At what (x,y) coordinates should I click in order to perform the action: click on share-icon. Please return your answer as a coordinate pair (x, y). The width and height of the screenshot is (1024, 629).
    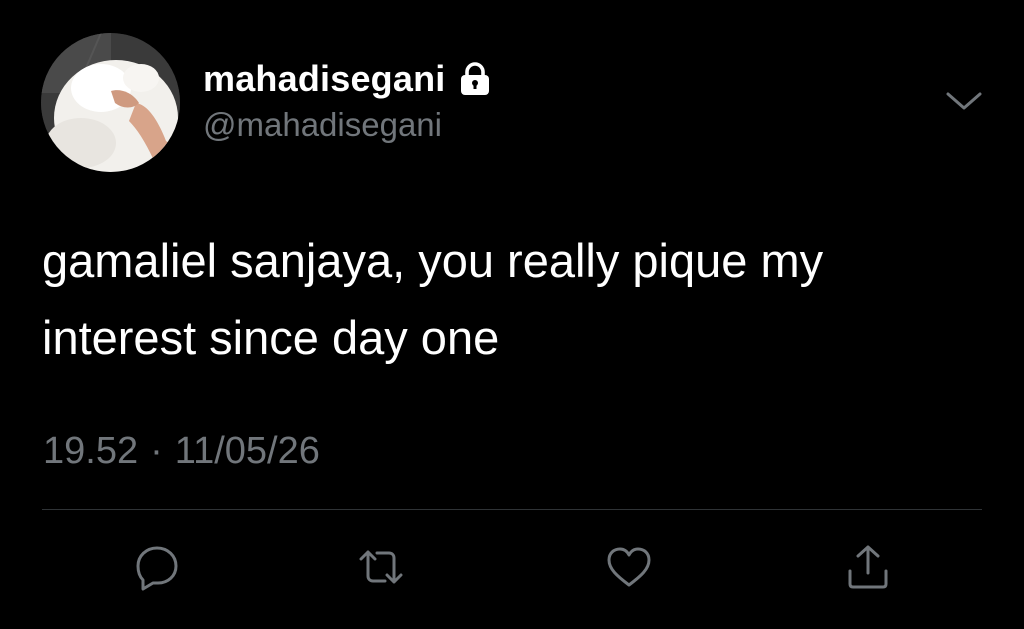
    Looking at the image, I should click on (868, 567).